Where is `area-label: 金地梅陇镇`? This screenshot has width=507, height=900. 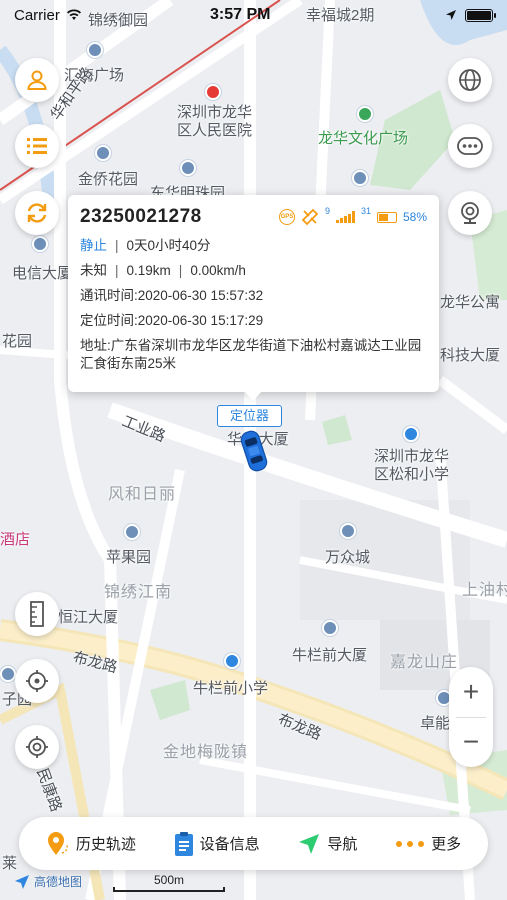 area-label: 金地梅陇镇 is located at coordinates (206, 752).